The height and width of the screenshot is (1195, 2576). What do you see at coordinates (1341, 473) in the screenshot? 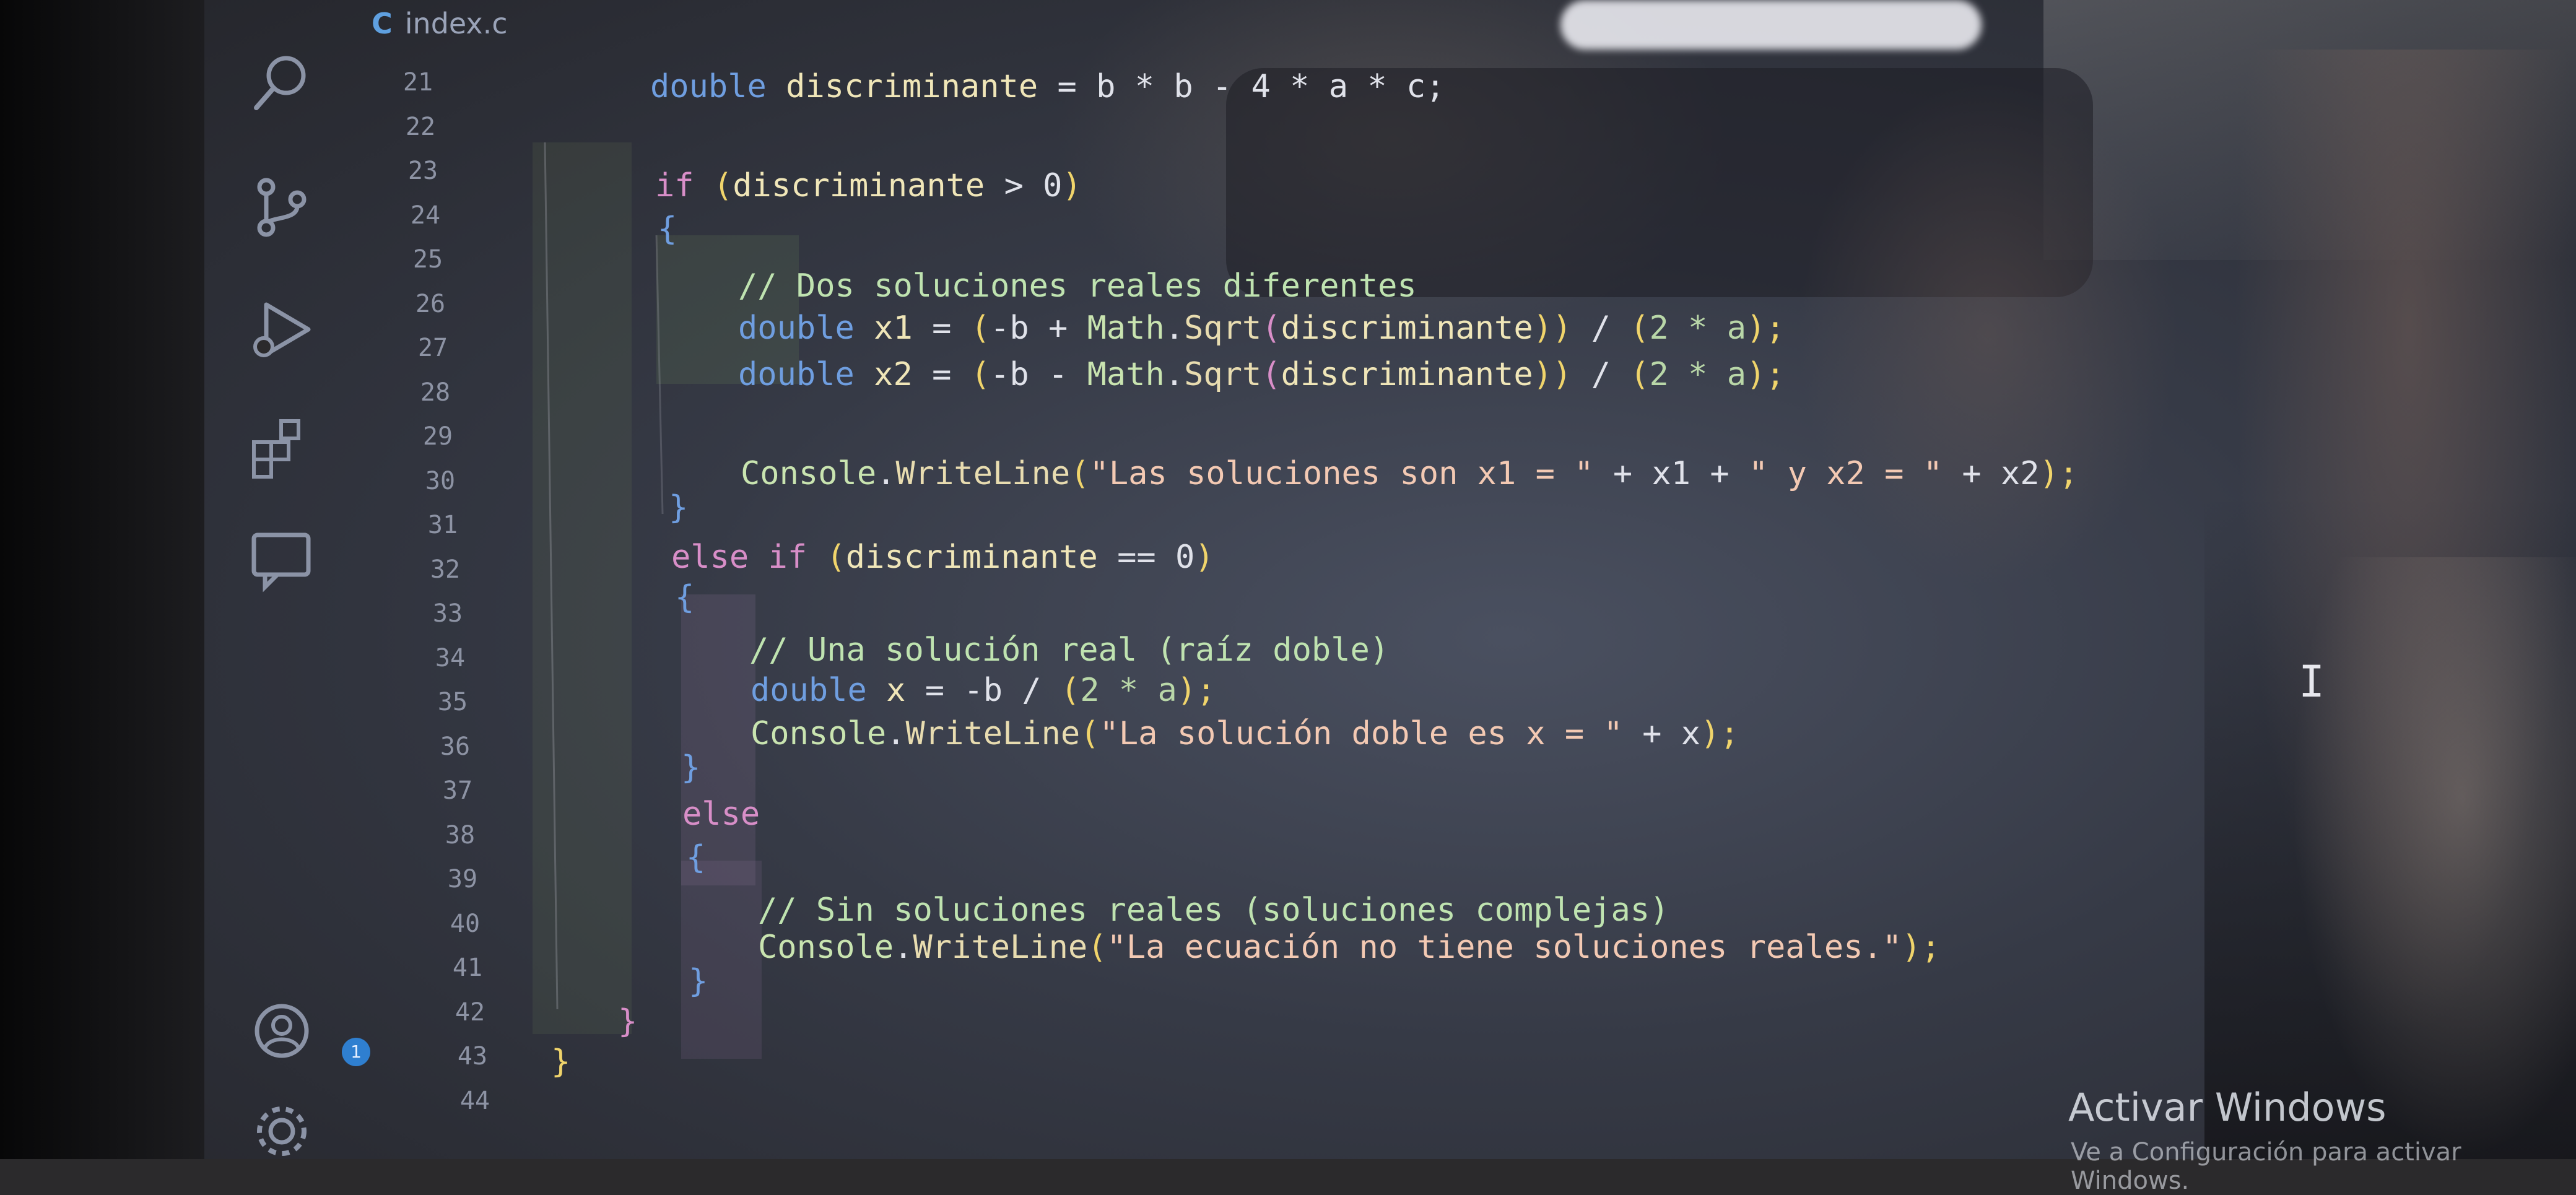
I see `token-string: "Las soluciones son x1 = "` at bounding box center [1341, 473].